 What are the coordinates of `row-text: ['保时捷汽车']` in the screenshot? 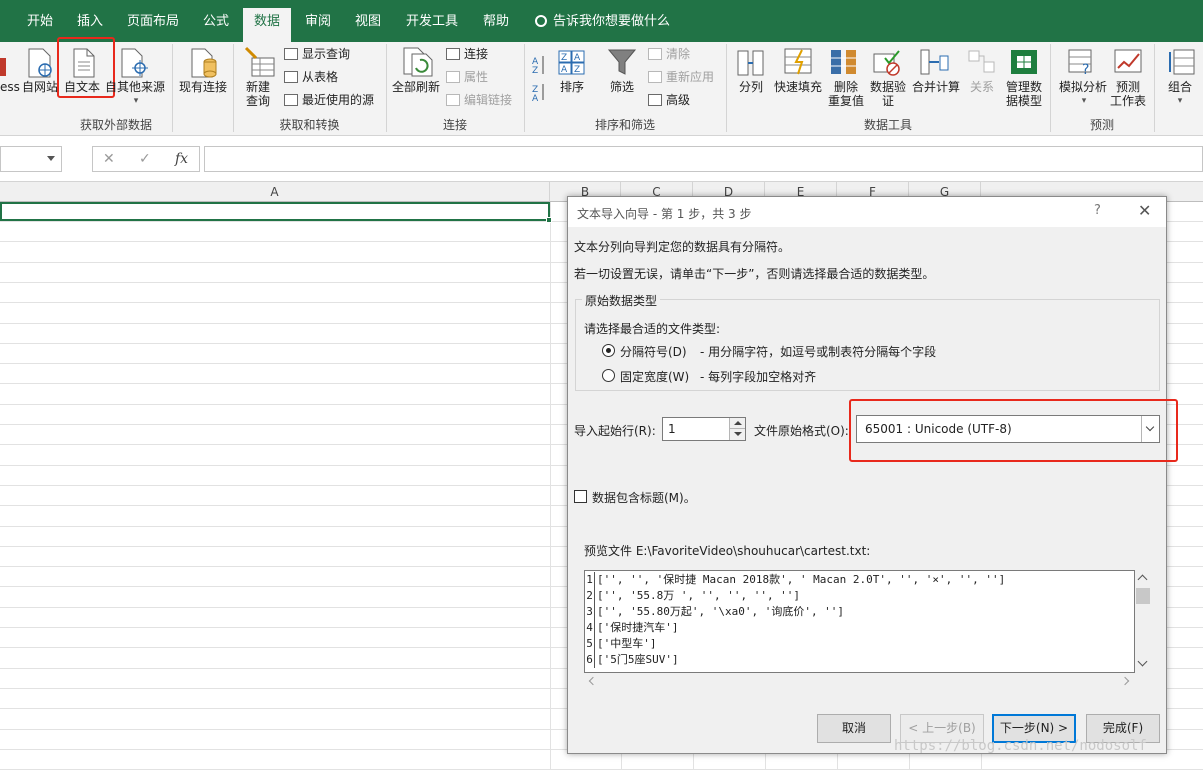 It's located at (638, 627).